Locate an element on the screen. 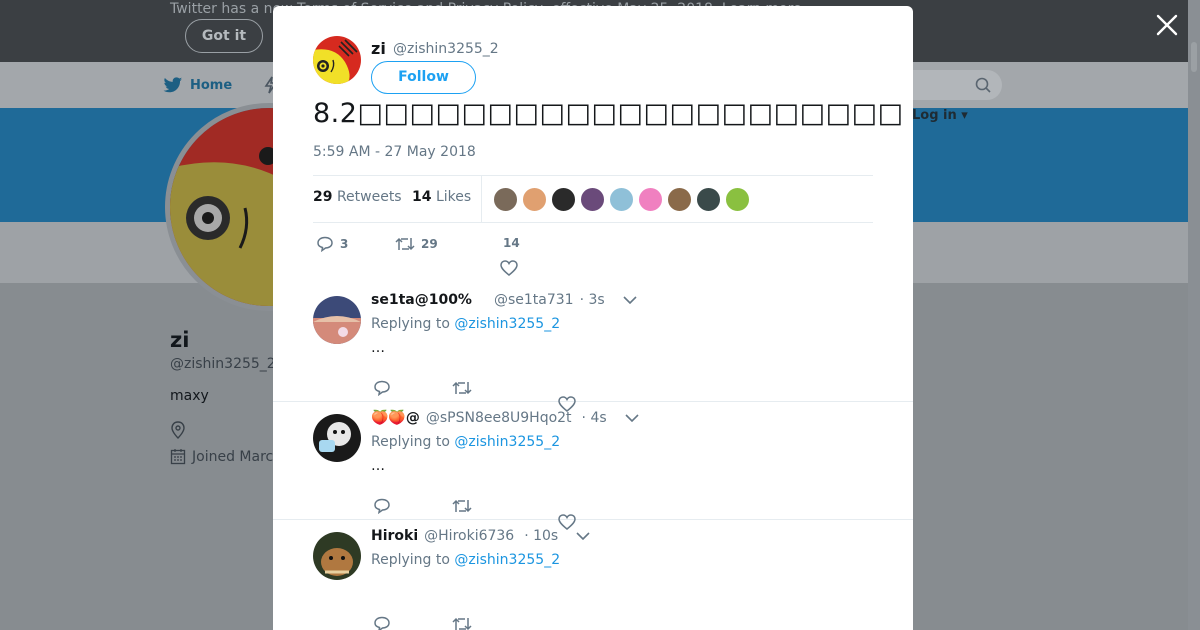  login-label: Log in is located at coordinates (934, 115).